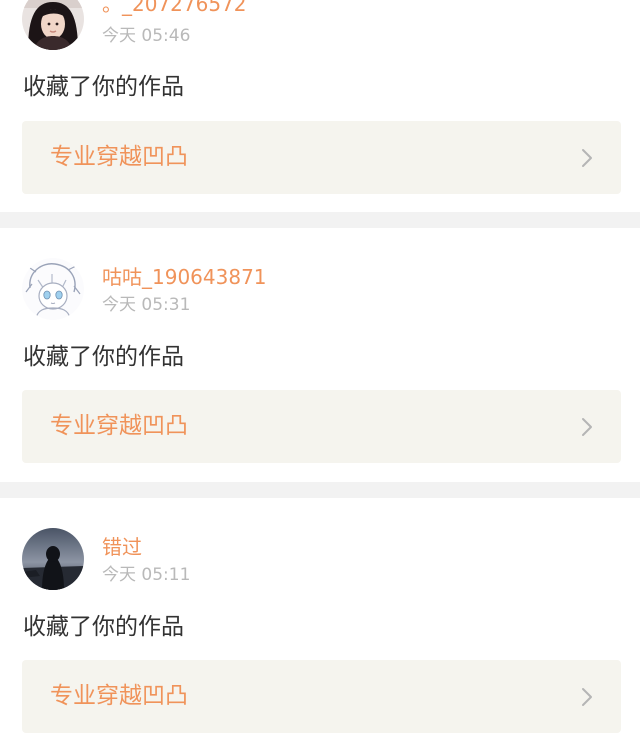 The height and width of the screenshot is (734, 640). I want to click on username: 。_207276572, so click(174, 8).